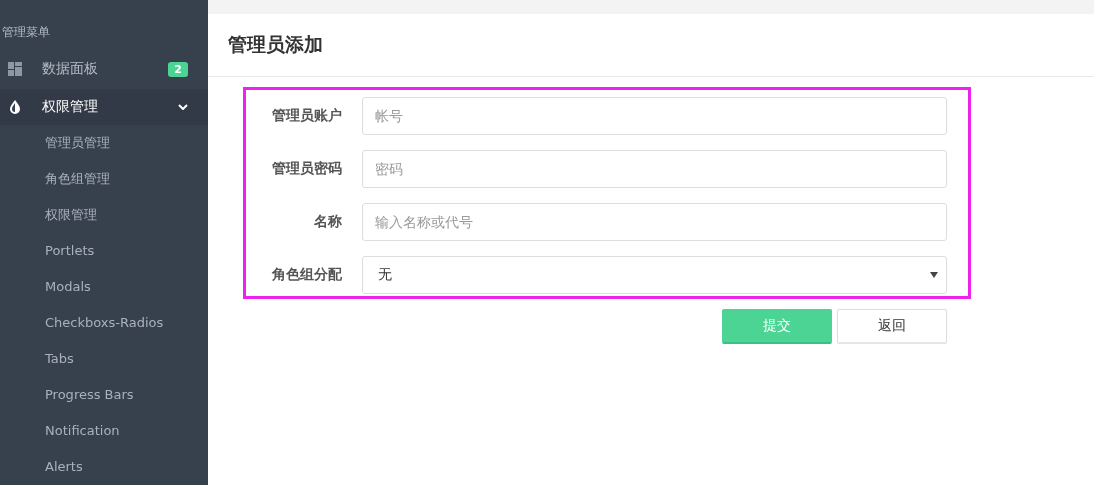 The height and width of the screenshot is (485, 1094). Describe the element at coordinates (104, 143) in the screenshot. I see `submenu-item: 管理员管理` at that location.